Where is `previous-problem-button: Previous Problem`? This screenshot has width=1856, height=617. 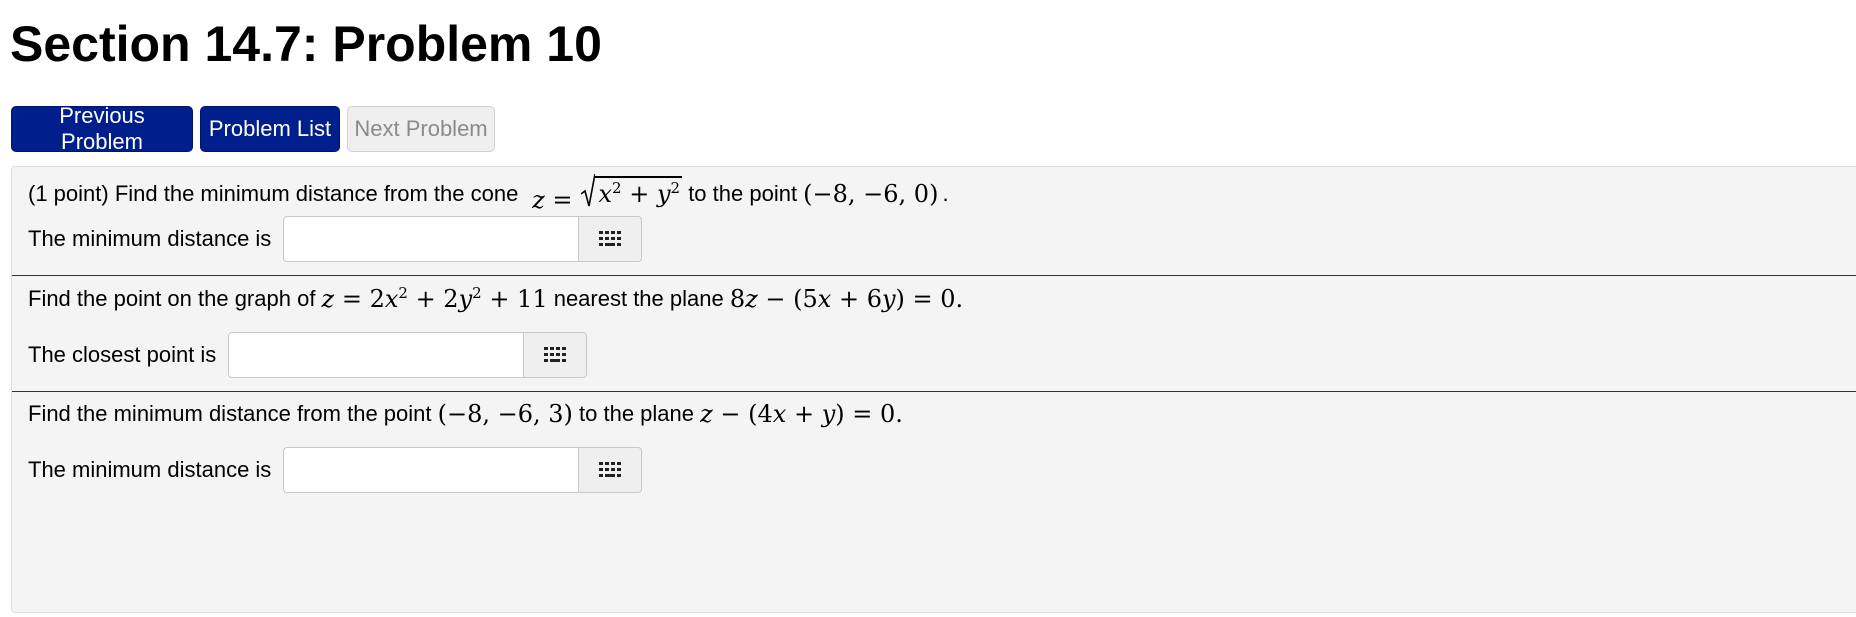
previous-problem-button: Previous Problem is located at coordinates (102, 128).